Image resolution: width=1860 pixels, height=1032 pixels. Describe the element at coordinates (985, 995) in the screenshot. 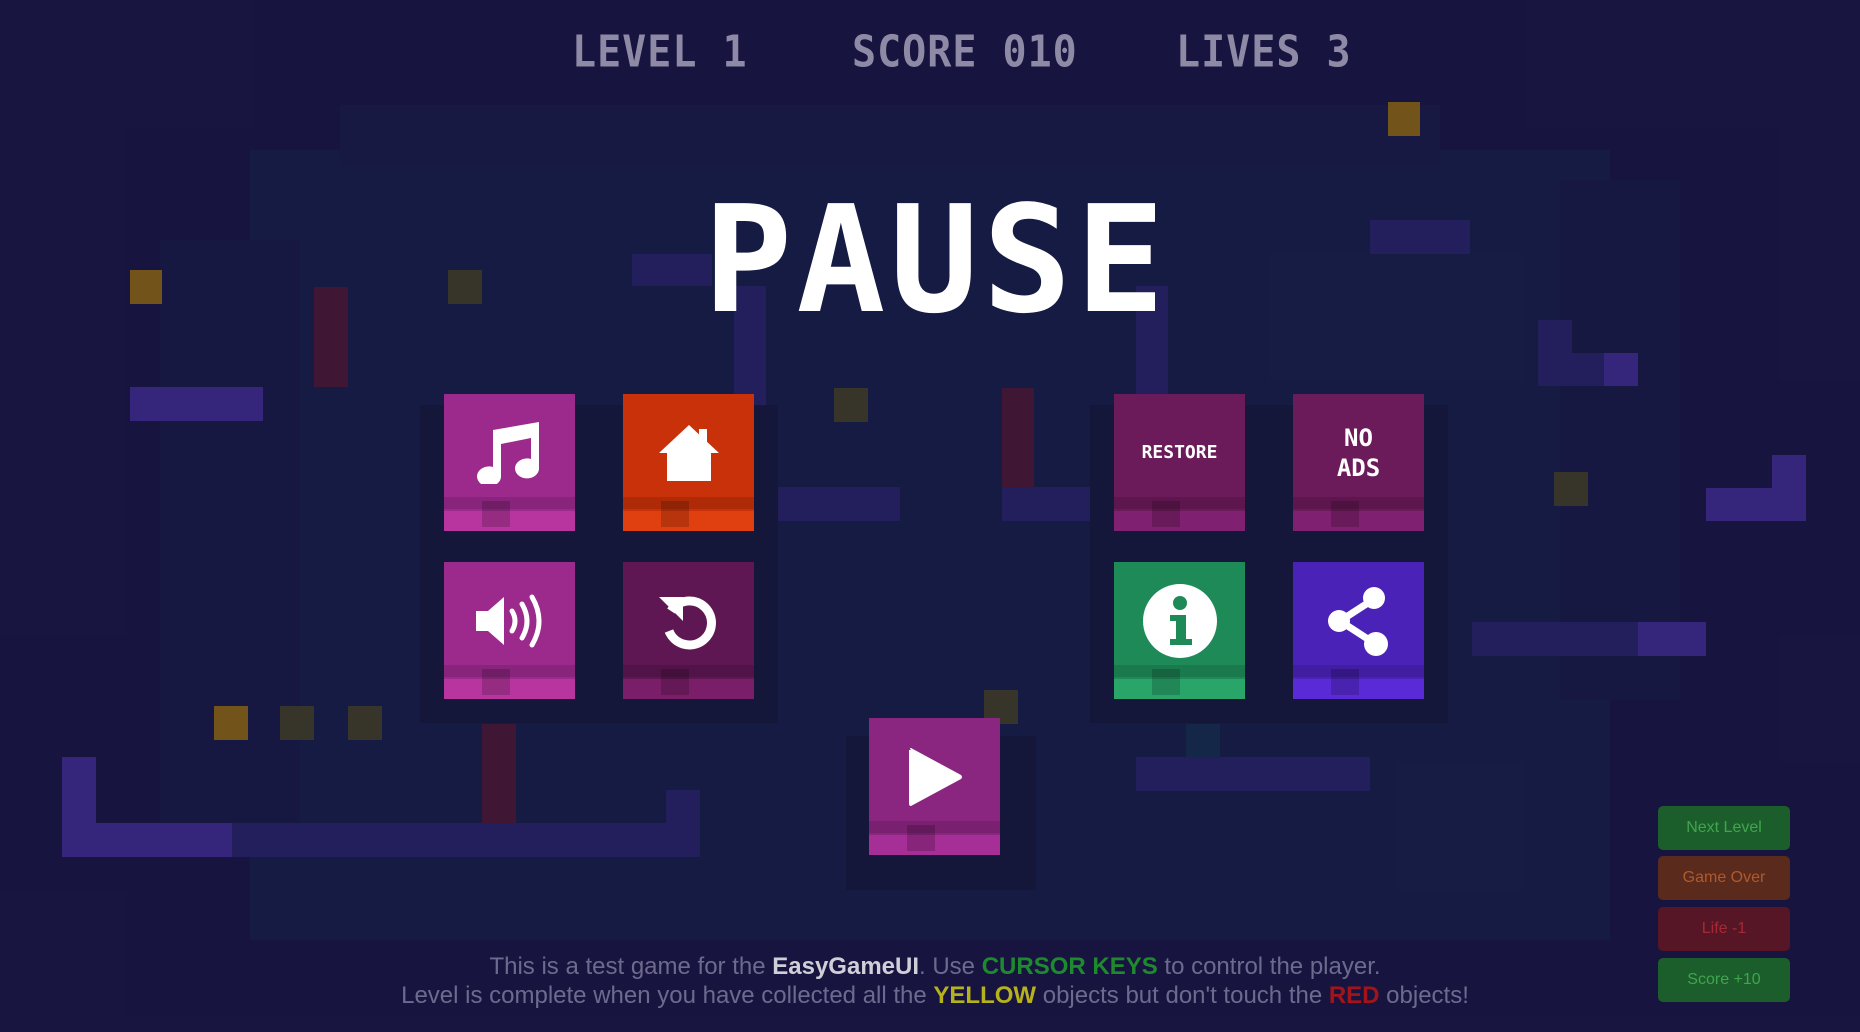

I see `yellow-highlight: YELLOW` at that location.